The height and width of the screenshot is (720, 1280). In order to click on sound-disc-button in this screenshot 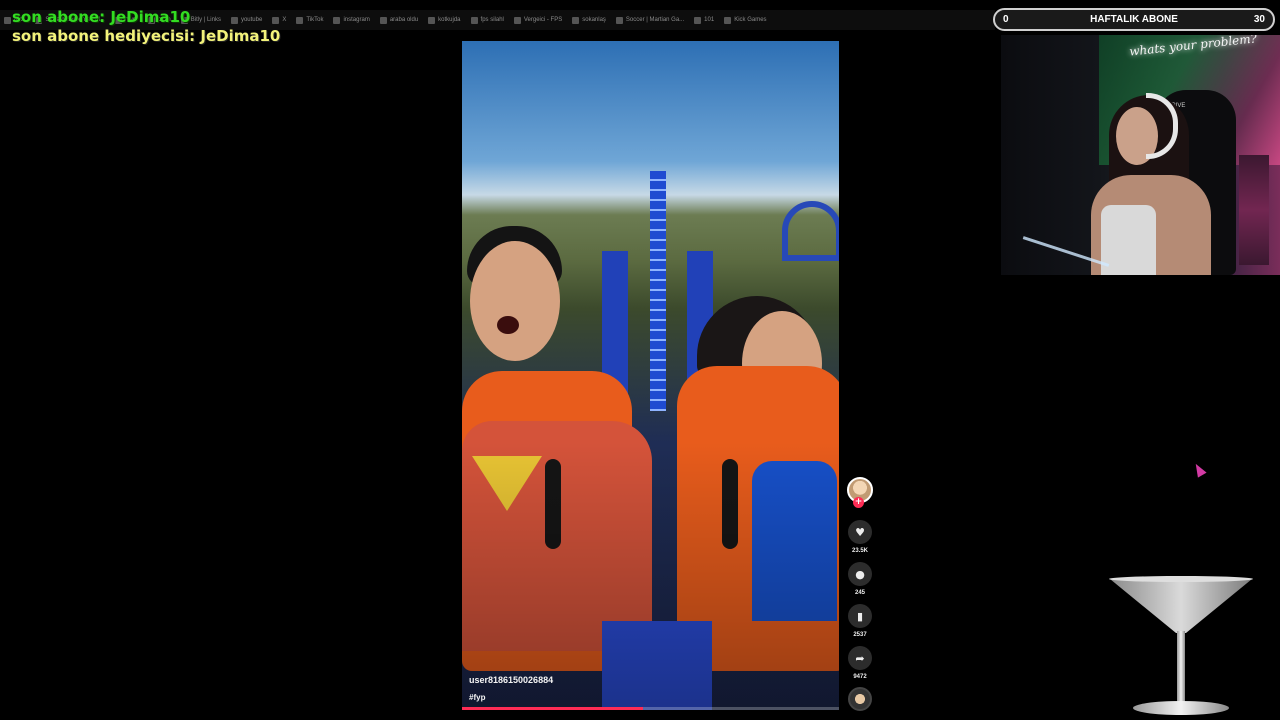, I will do `click(860, 699)`.